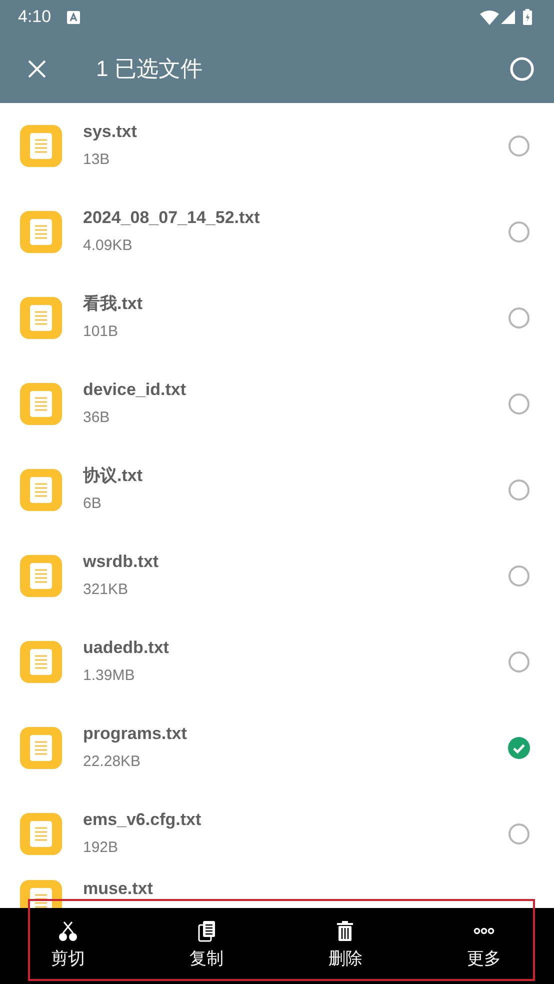 The width and height of the screenshot is (554, 984). I want to click on file-name: wsrdb.txt, so click(121, 561).